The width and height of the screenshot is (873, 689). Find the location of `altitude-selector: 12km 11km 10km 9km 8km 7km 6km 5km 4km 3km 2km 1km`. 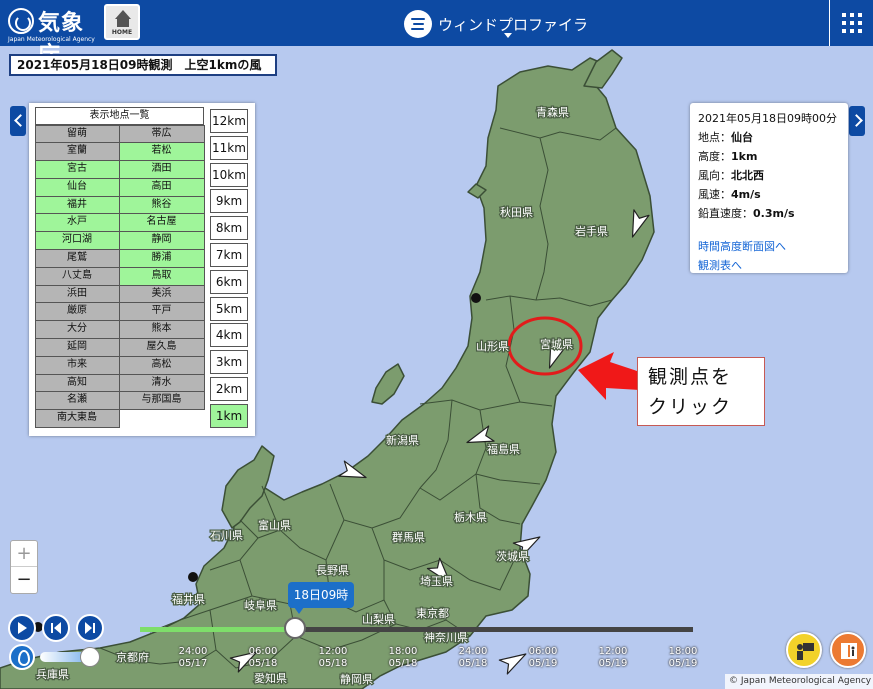

altitude-selector: 12km 11km 10km 9km 8km 7km 6km 5km 4km 3km 2km 1km is located at coordinates (229, 270).